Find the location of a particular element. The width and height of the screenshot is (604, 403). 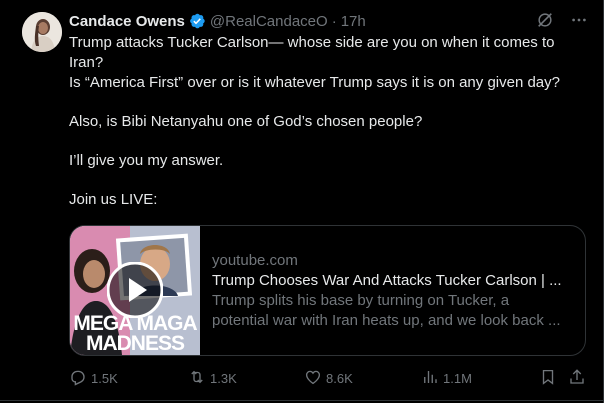

verified-badge-icon is located at coordinates (197, 21).